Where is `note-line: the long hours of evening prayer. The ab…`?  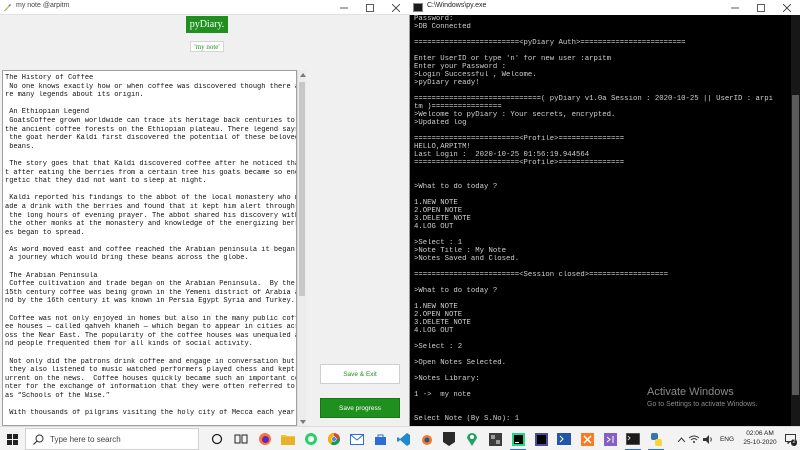 note-line: the long hours of evening prayer. The ab… is located at coordinates (150, 215).